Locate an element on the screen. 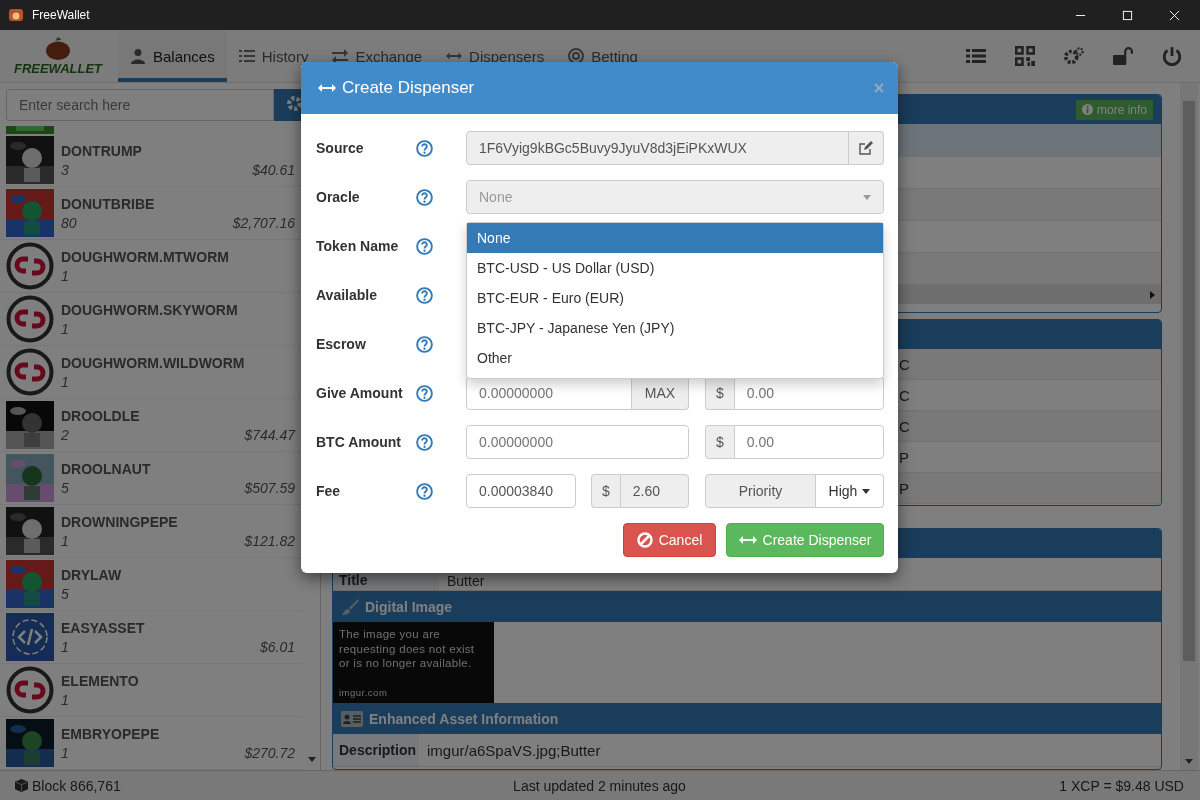 This screenshot has width=1200, height=800. row-label: Description is located at coordinates (376, 750).